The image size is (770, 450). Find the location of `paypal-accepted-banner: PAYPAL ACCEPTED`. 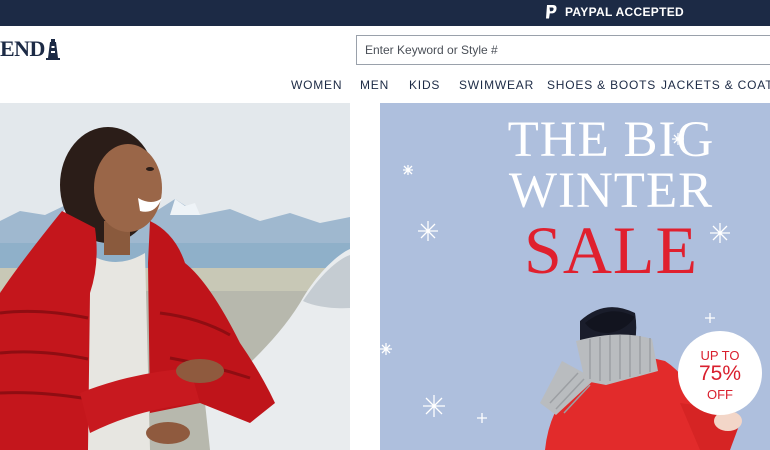

paypal-accepted-banner: PAYPAL ACCEPTED is located at coordinates (614, 12).